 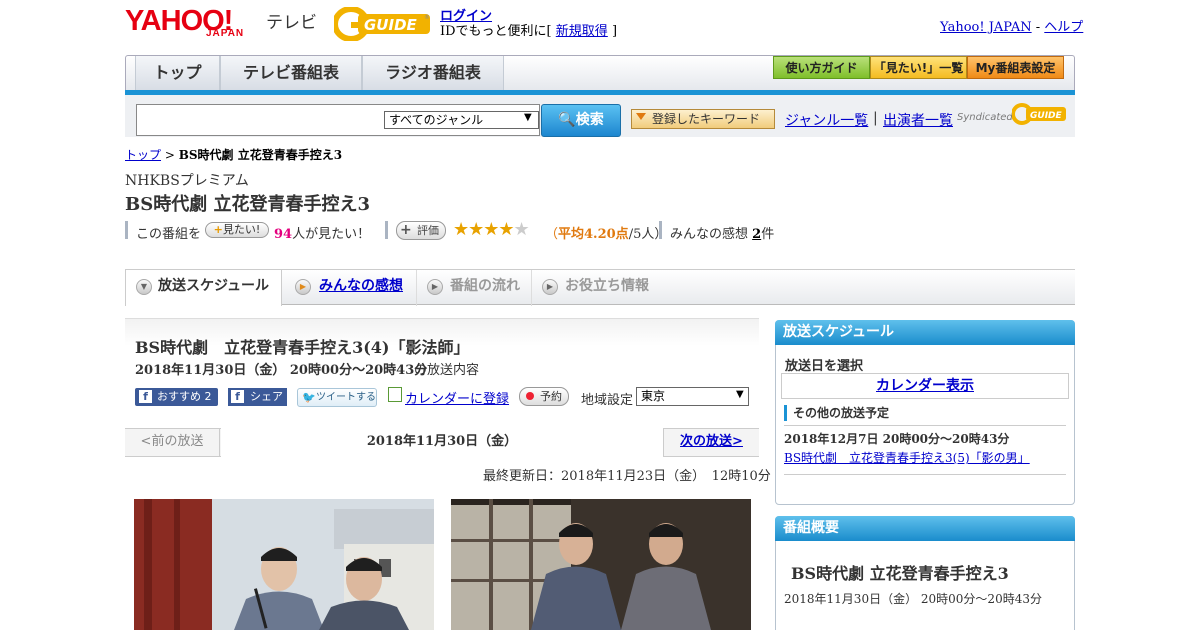 I want to click on chevron-down-icon: ▼, so click(x=144, y=287).